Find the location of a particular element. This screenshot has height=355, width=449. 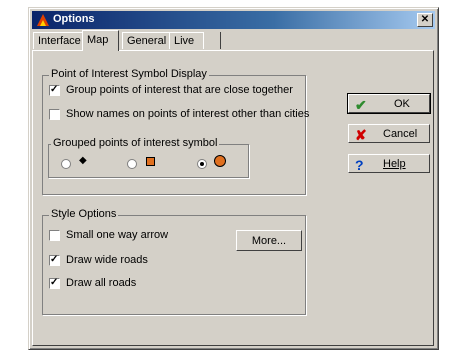

close-button: ✕ is located at coordinates (425, 20).